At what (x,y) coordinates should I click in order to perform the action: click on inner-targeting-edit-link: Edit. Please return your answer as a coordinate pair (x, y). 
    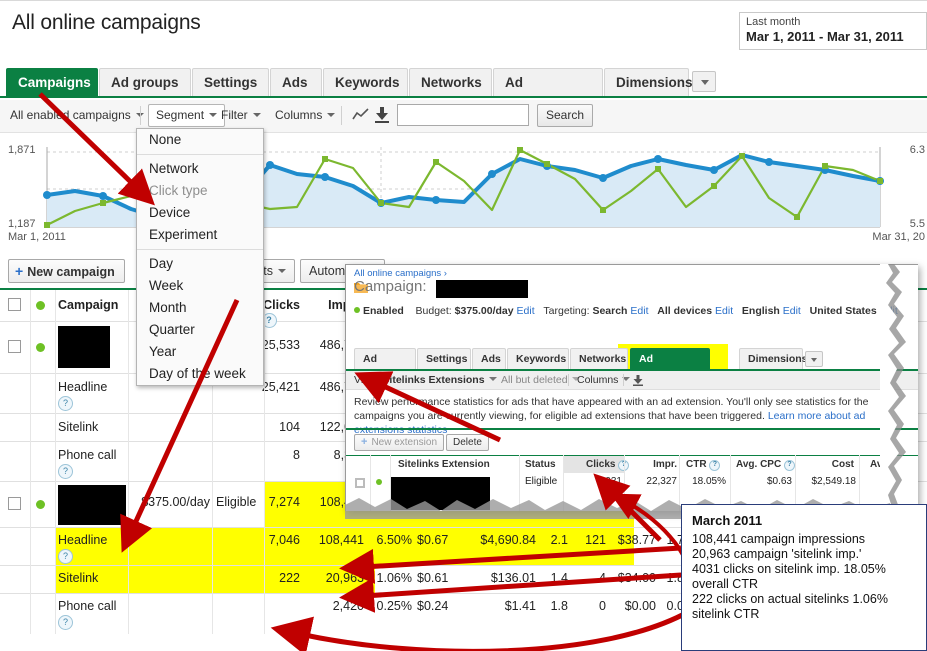
    Looking at the image, I should click on (639, 311).